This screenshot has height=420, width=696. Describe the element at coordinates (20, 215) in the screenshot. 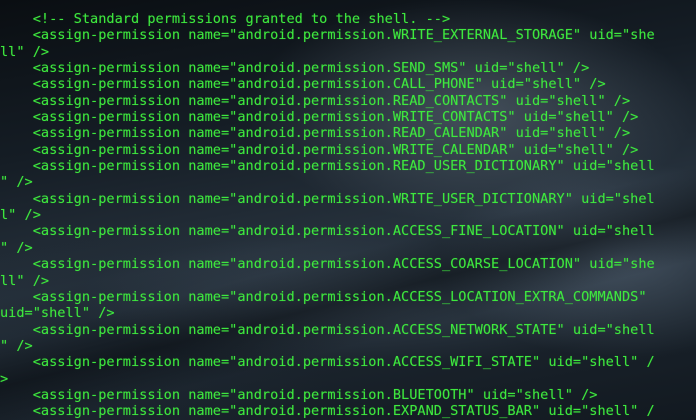

I see `terminal-line: l" />` at that location.